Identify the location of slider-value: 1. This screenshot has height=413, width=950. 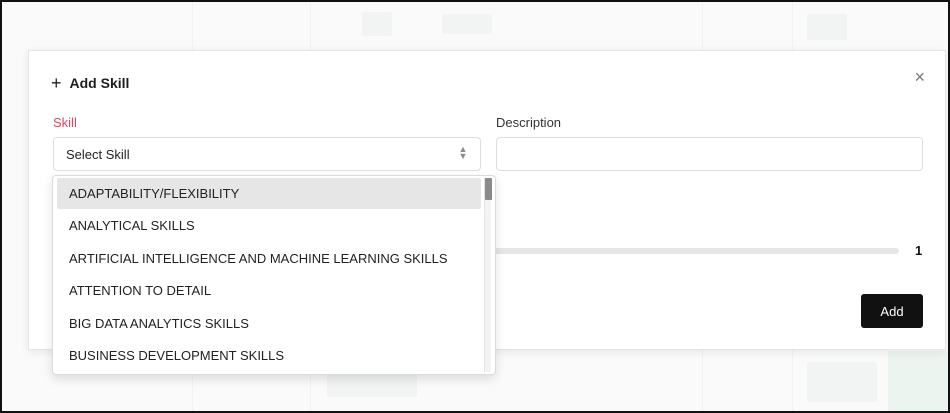
(919, 250).